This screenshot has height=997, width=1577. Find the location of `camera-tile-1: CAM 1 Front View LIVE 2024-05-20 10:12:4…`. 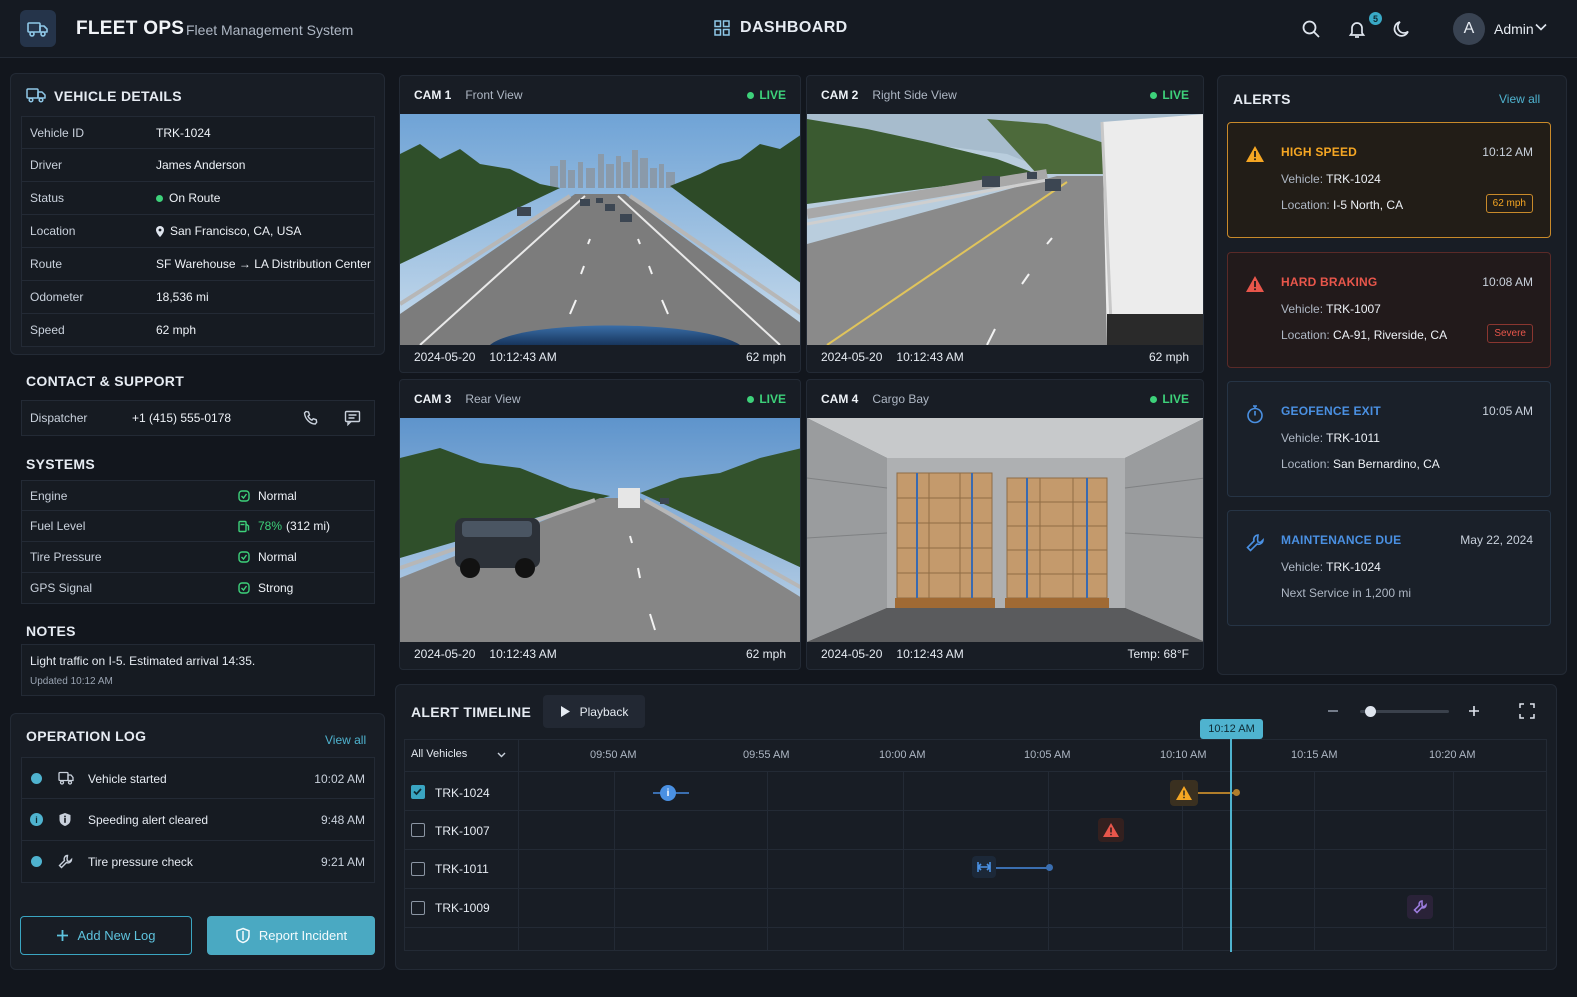

camera-tile-1: CAM 1 Front View LIVE 2024-05-20 10:12:4… is located at coordinates (600, 224).